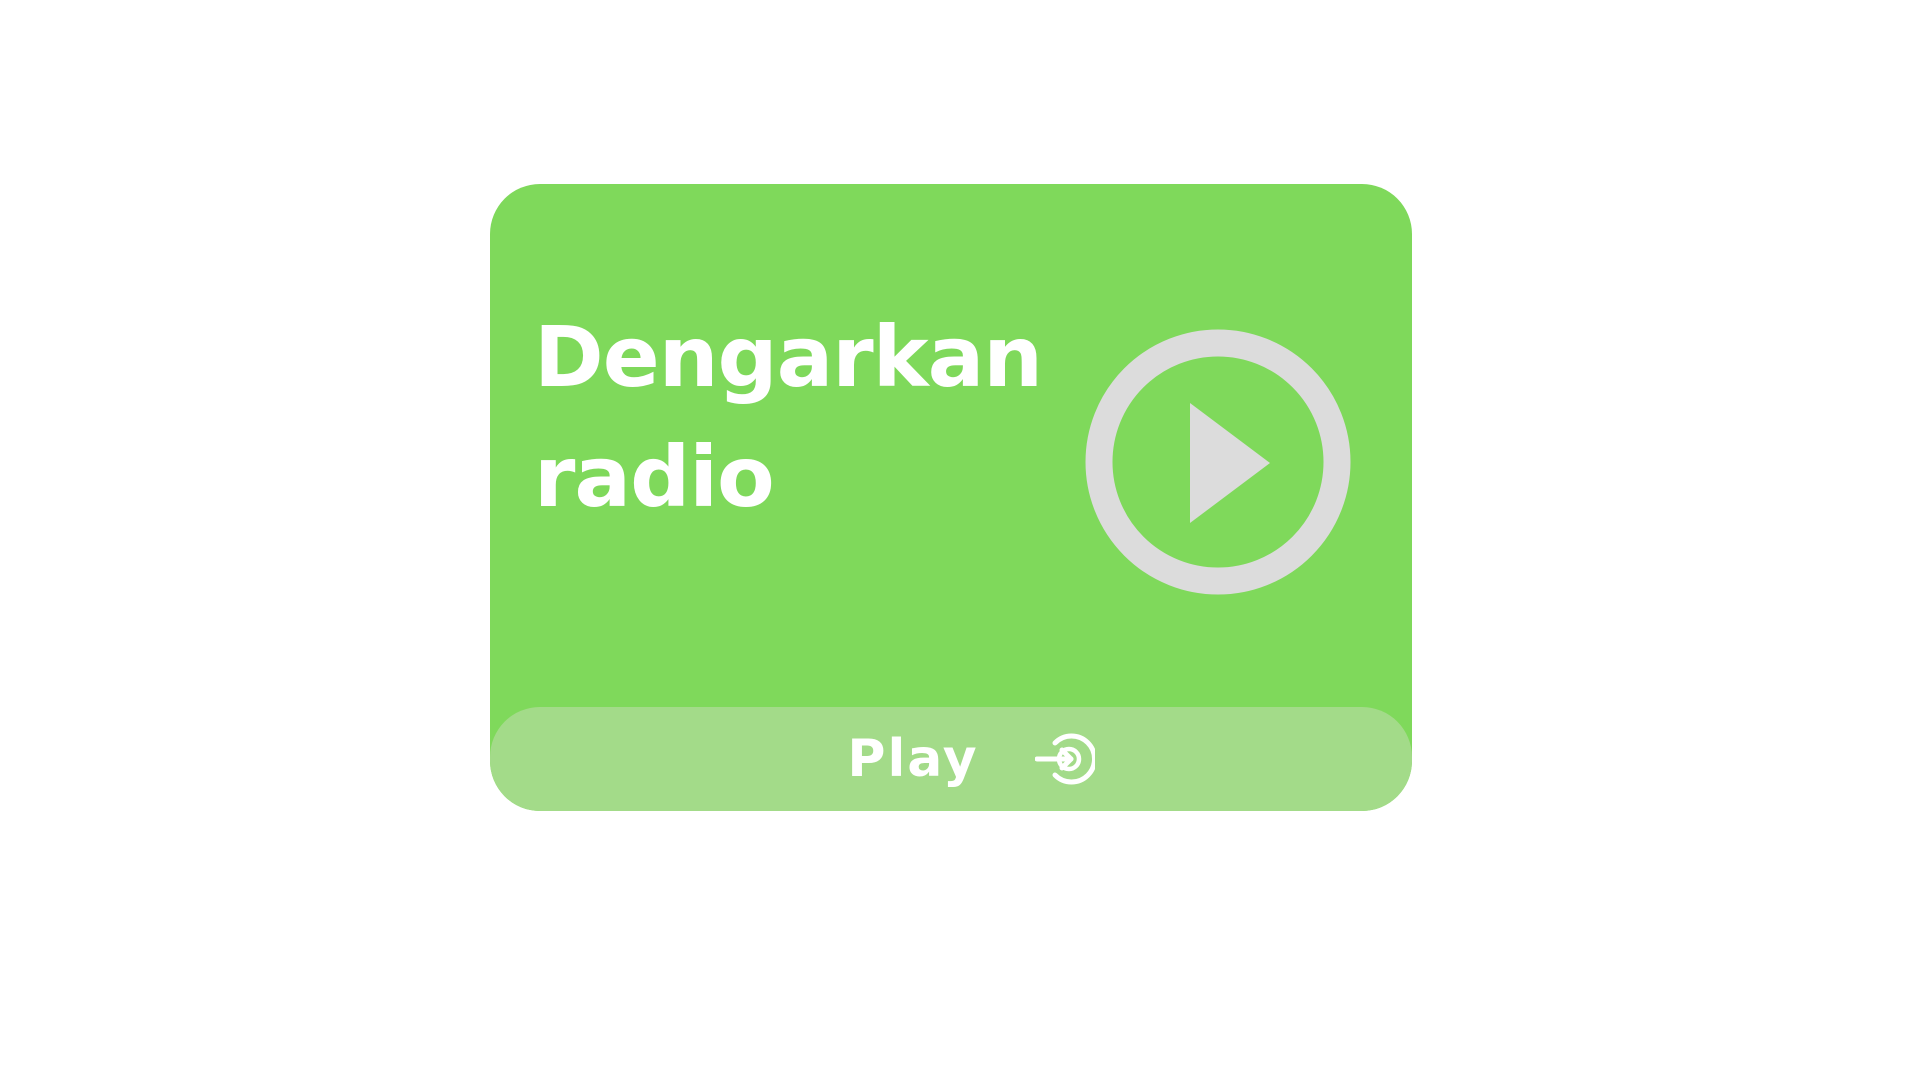  I want to click on card-title-line-2: radio, so click(654, 477).